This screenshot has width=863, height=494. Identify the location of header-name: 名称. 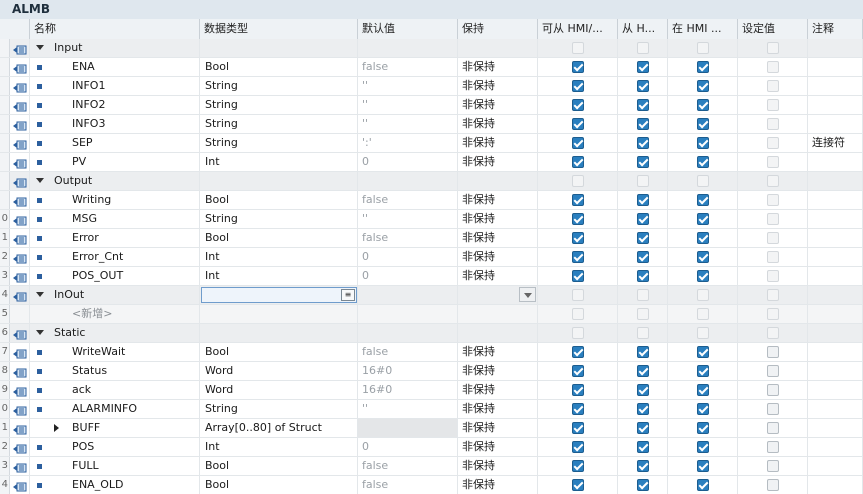
(115, 29).